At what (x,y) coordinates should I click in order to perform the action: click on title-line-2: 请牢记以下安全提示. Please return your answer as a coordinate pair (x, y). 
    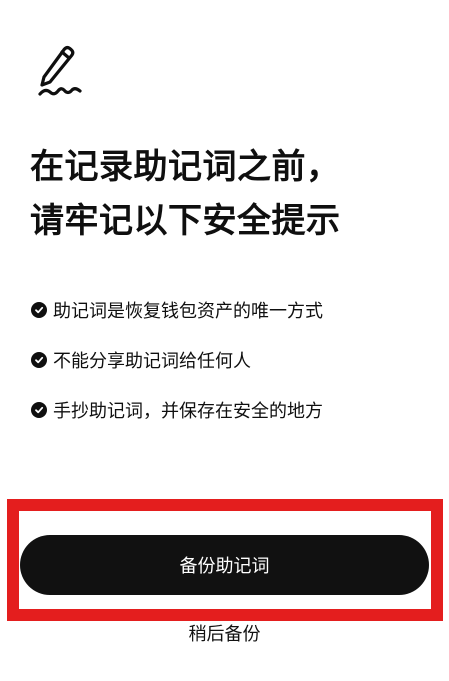
    Looking at the image, I should click on (185, 221).